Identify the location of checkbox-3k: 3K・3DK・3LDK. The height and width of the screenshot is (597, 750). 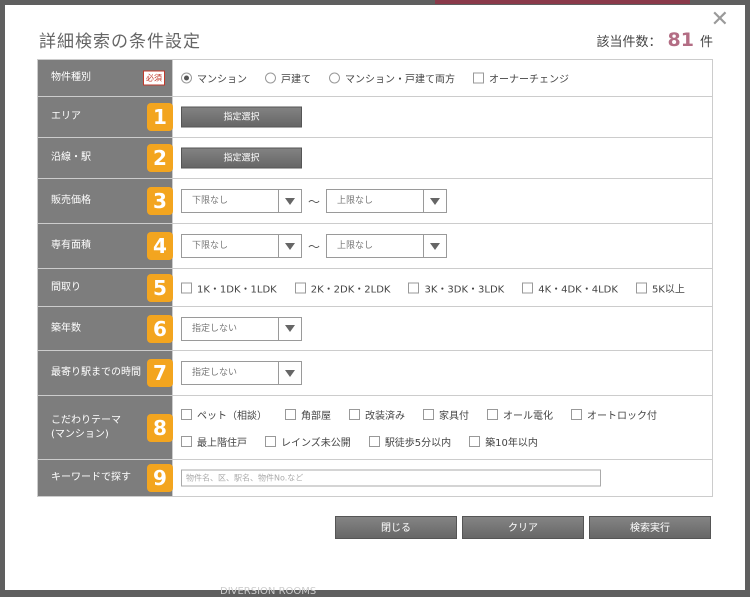
(456, 287).